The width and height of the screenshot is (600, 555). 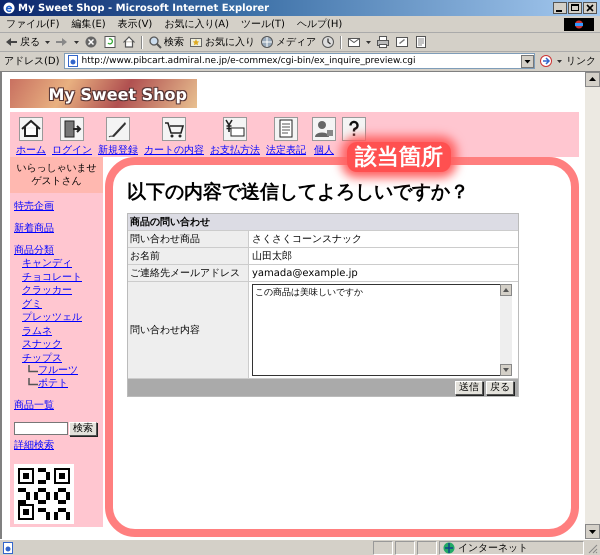 I want to click on form-title: 商品の問い合わせ, so click(x=323, y=222).